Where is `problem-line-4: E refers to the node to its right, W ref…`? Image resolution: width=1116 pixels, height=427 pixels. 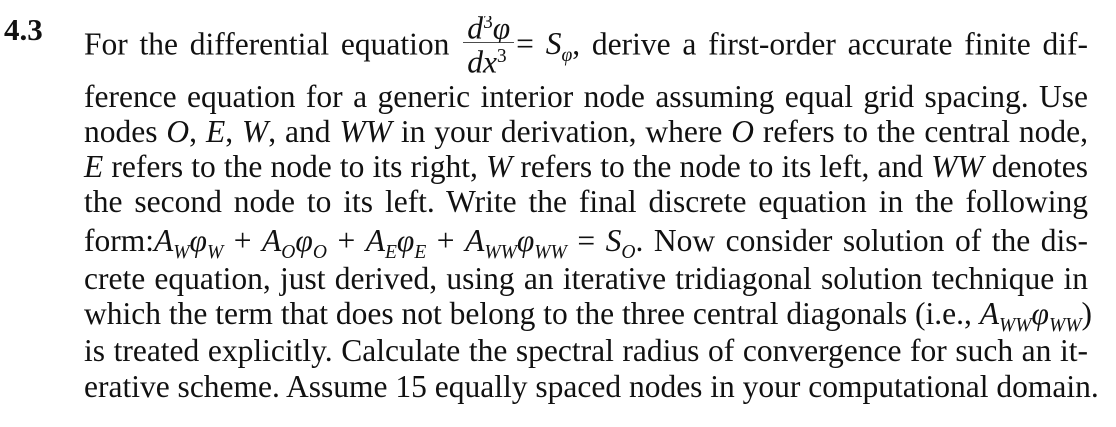 problem-line-4: E refers to the node to its right, W ref… is located at coordinates (586, 166).